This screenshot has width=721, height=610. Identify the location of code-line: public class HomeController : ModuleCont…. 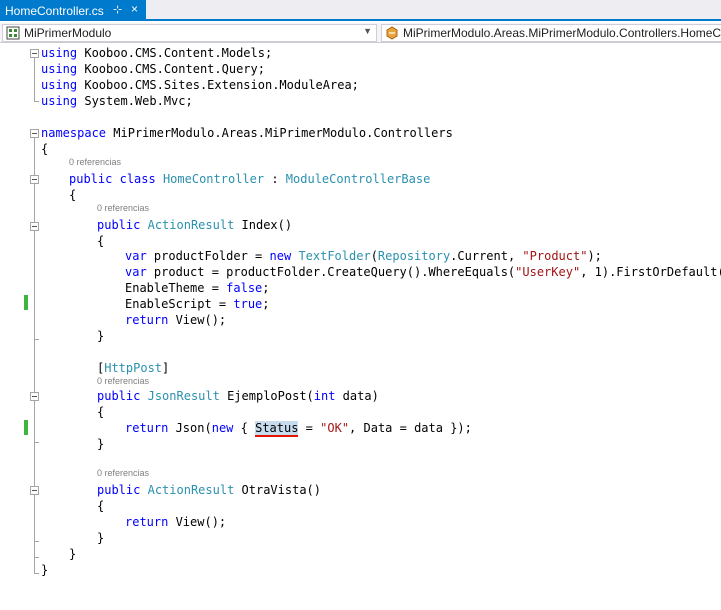
(250, 179).